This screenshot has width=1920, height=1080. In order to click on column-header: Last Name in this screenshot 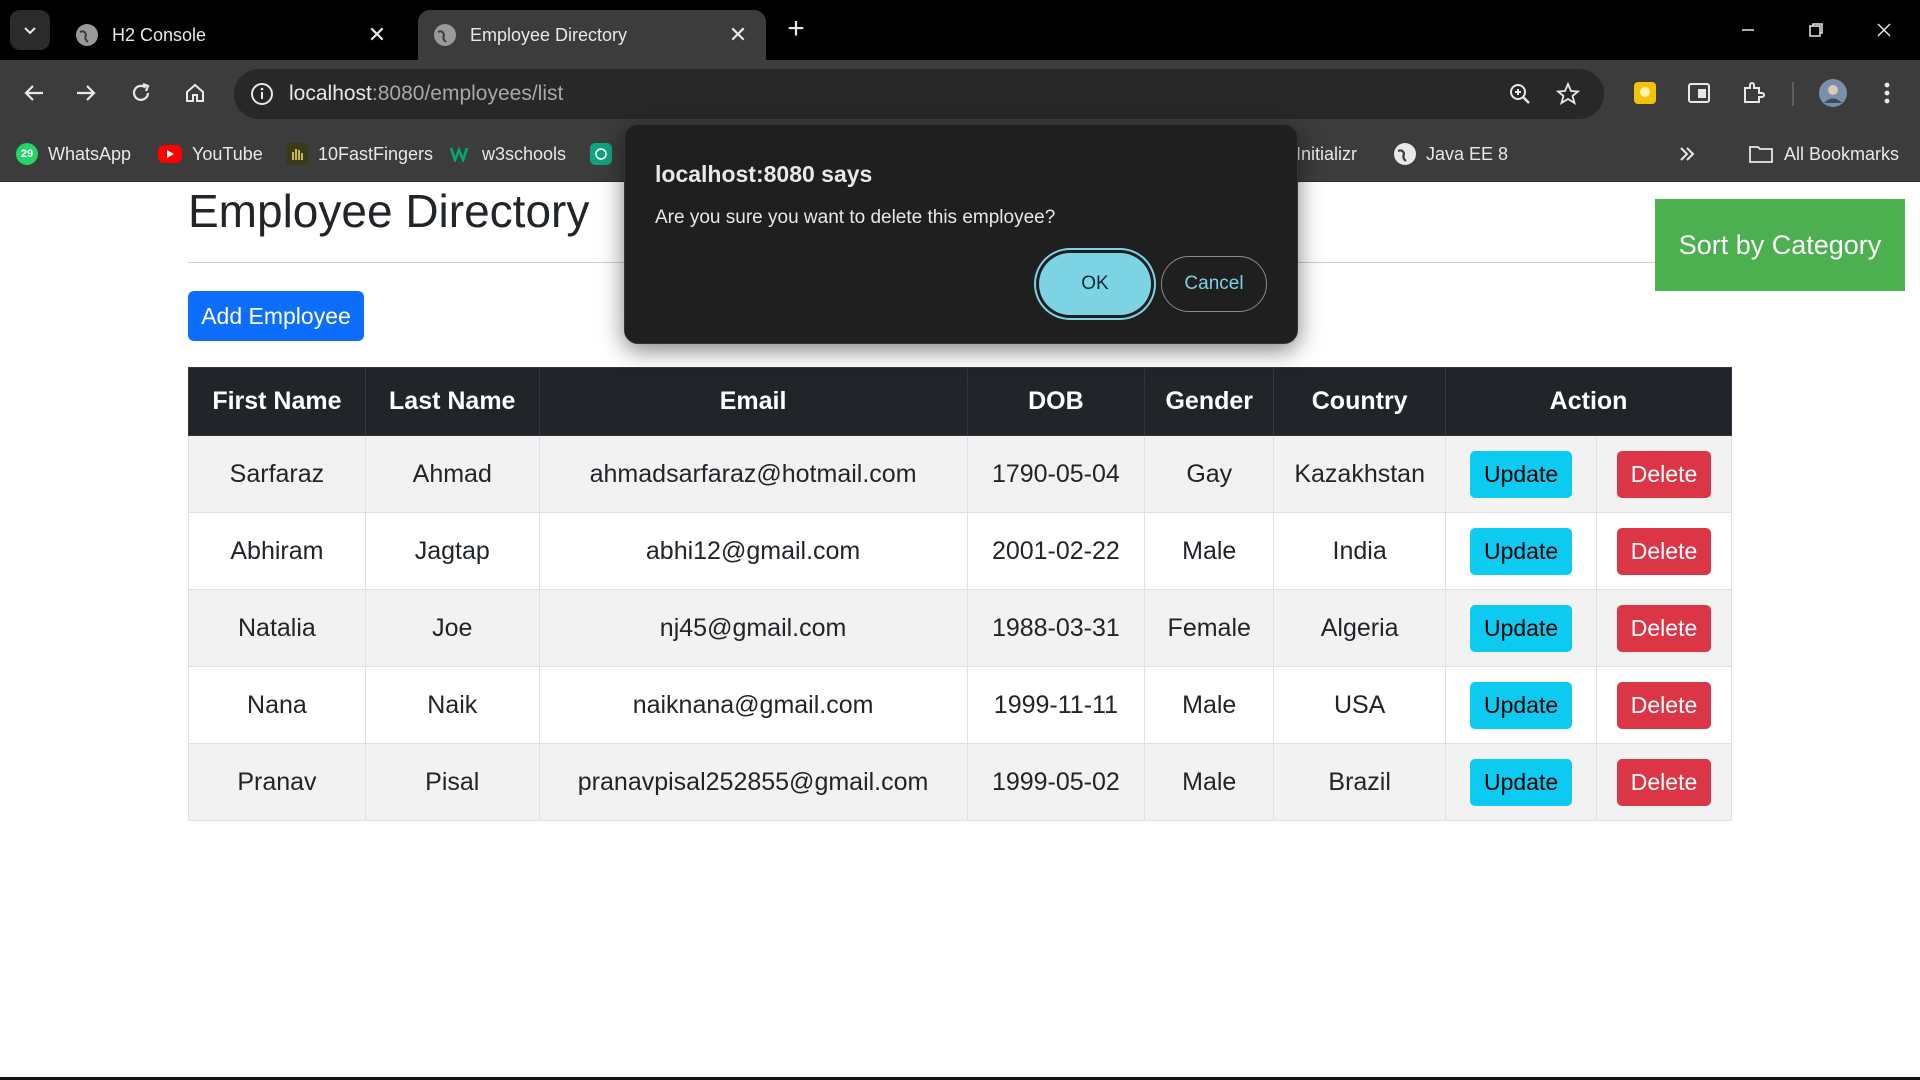, I will do `click(452, 401)`.